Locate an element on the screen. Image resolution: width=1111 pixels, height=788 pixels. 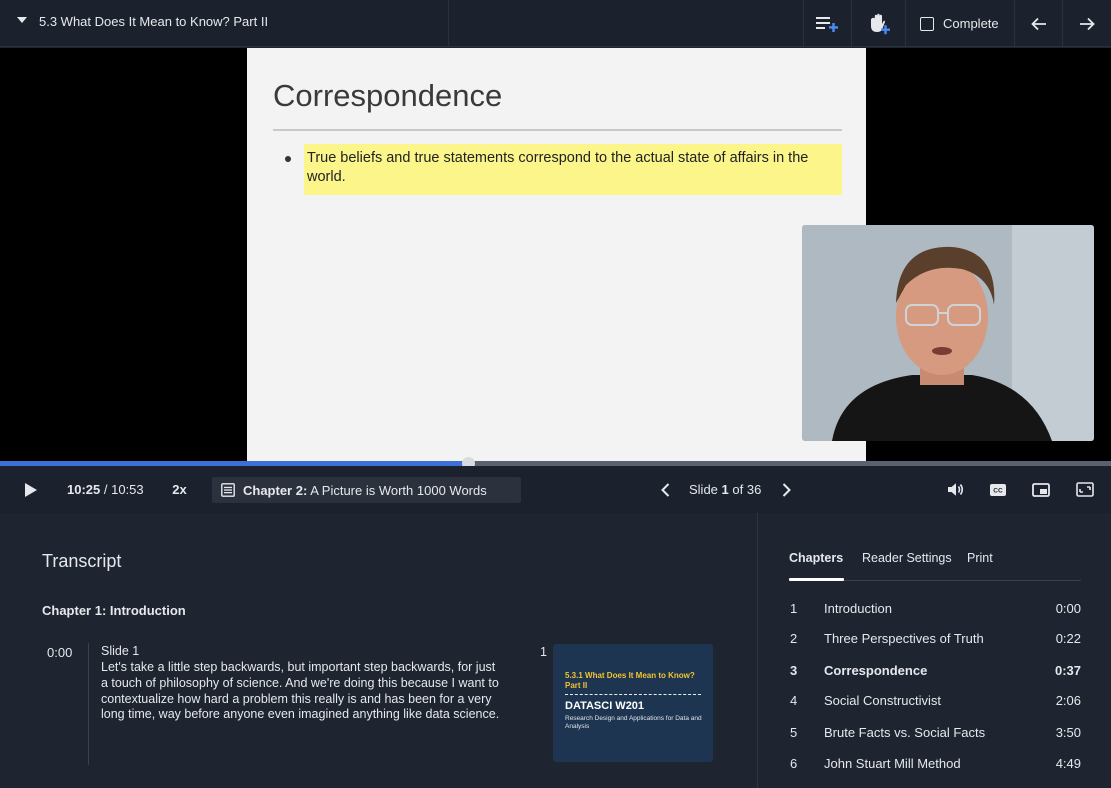
next-lesson-button is located at coordinates (1087, 23).